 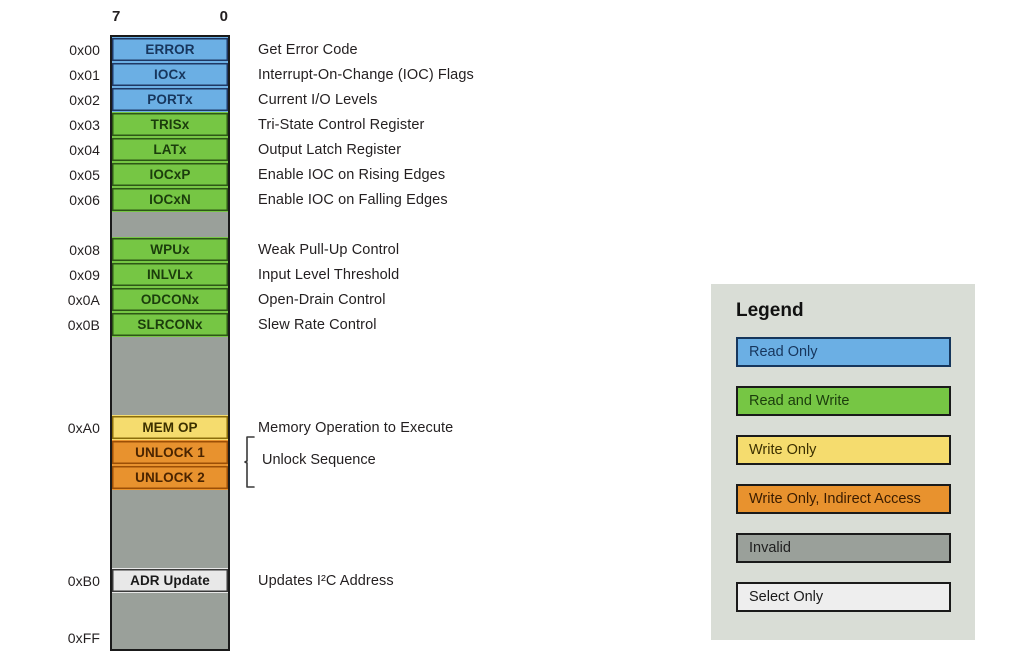 What do you see at coordinates (250, 462) in the screenshot?
I see `unlock-sequence-bracket` at bounding box center [250, 462].